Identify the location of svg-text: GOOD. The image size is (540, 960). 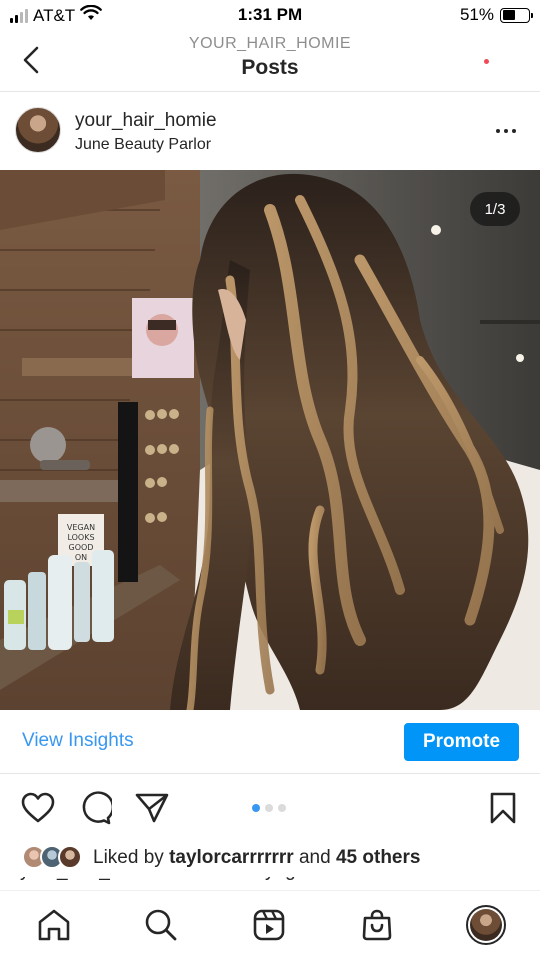
(81, 547).